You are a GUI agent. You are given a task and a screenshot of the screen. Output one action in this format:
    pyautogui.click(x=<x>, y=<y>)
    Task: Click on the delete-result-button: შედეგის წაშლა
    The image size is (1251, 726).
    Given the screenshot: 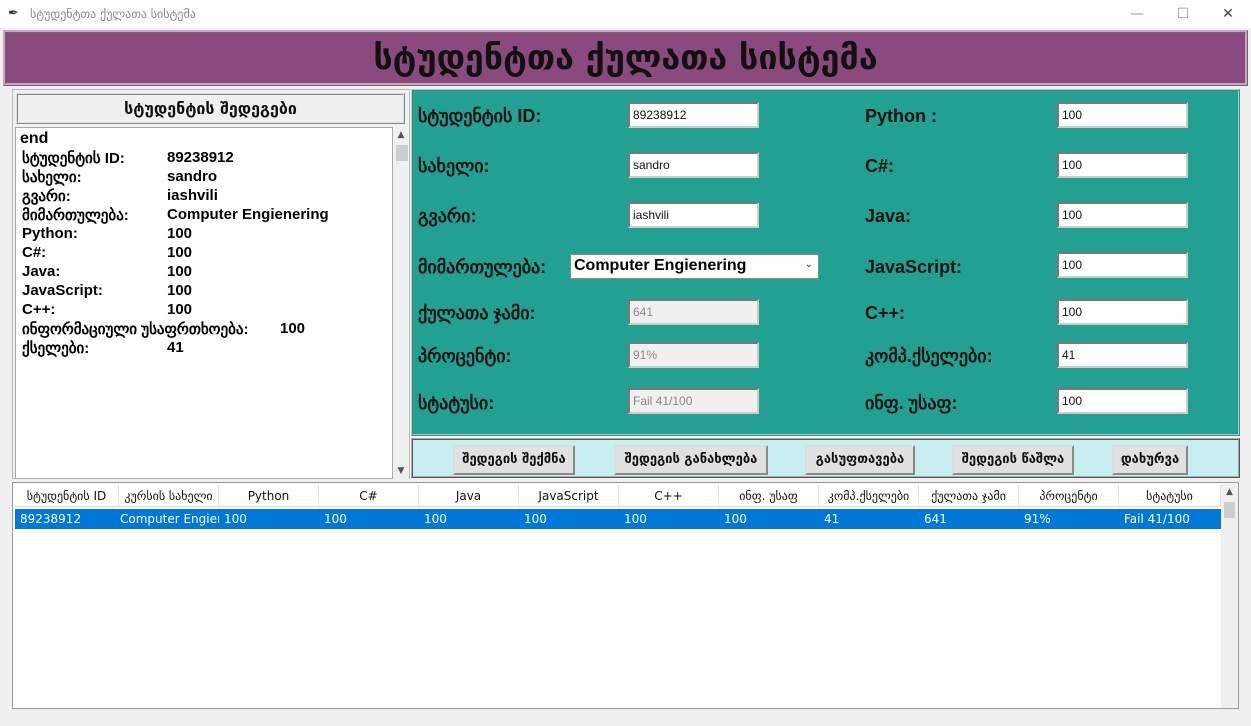 What is the action you would take?
    pyautogui.click(x=1013, y=460)
    